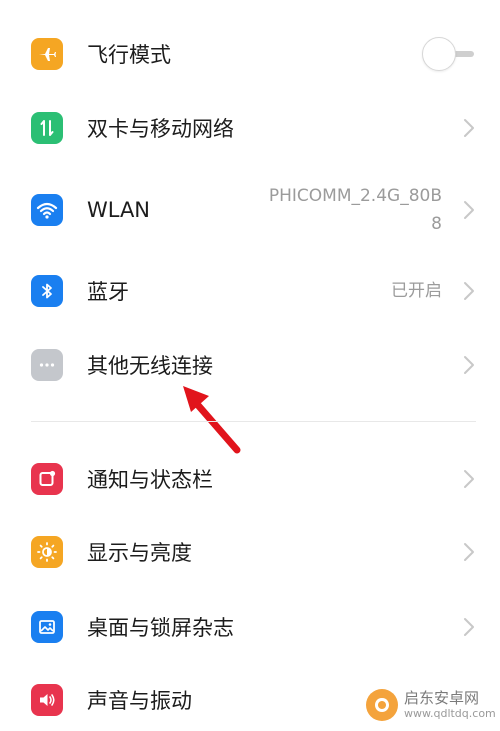 The width and height of the screenshot is (500, 731). I want to click on site-watermark: 启东安卓网 www.qdltdq.com, so click(431, 706).